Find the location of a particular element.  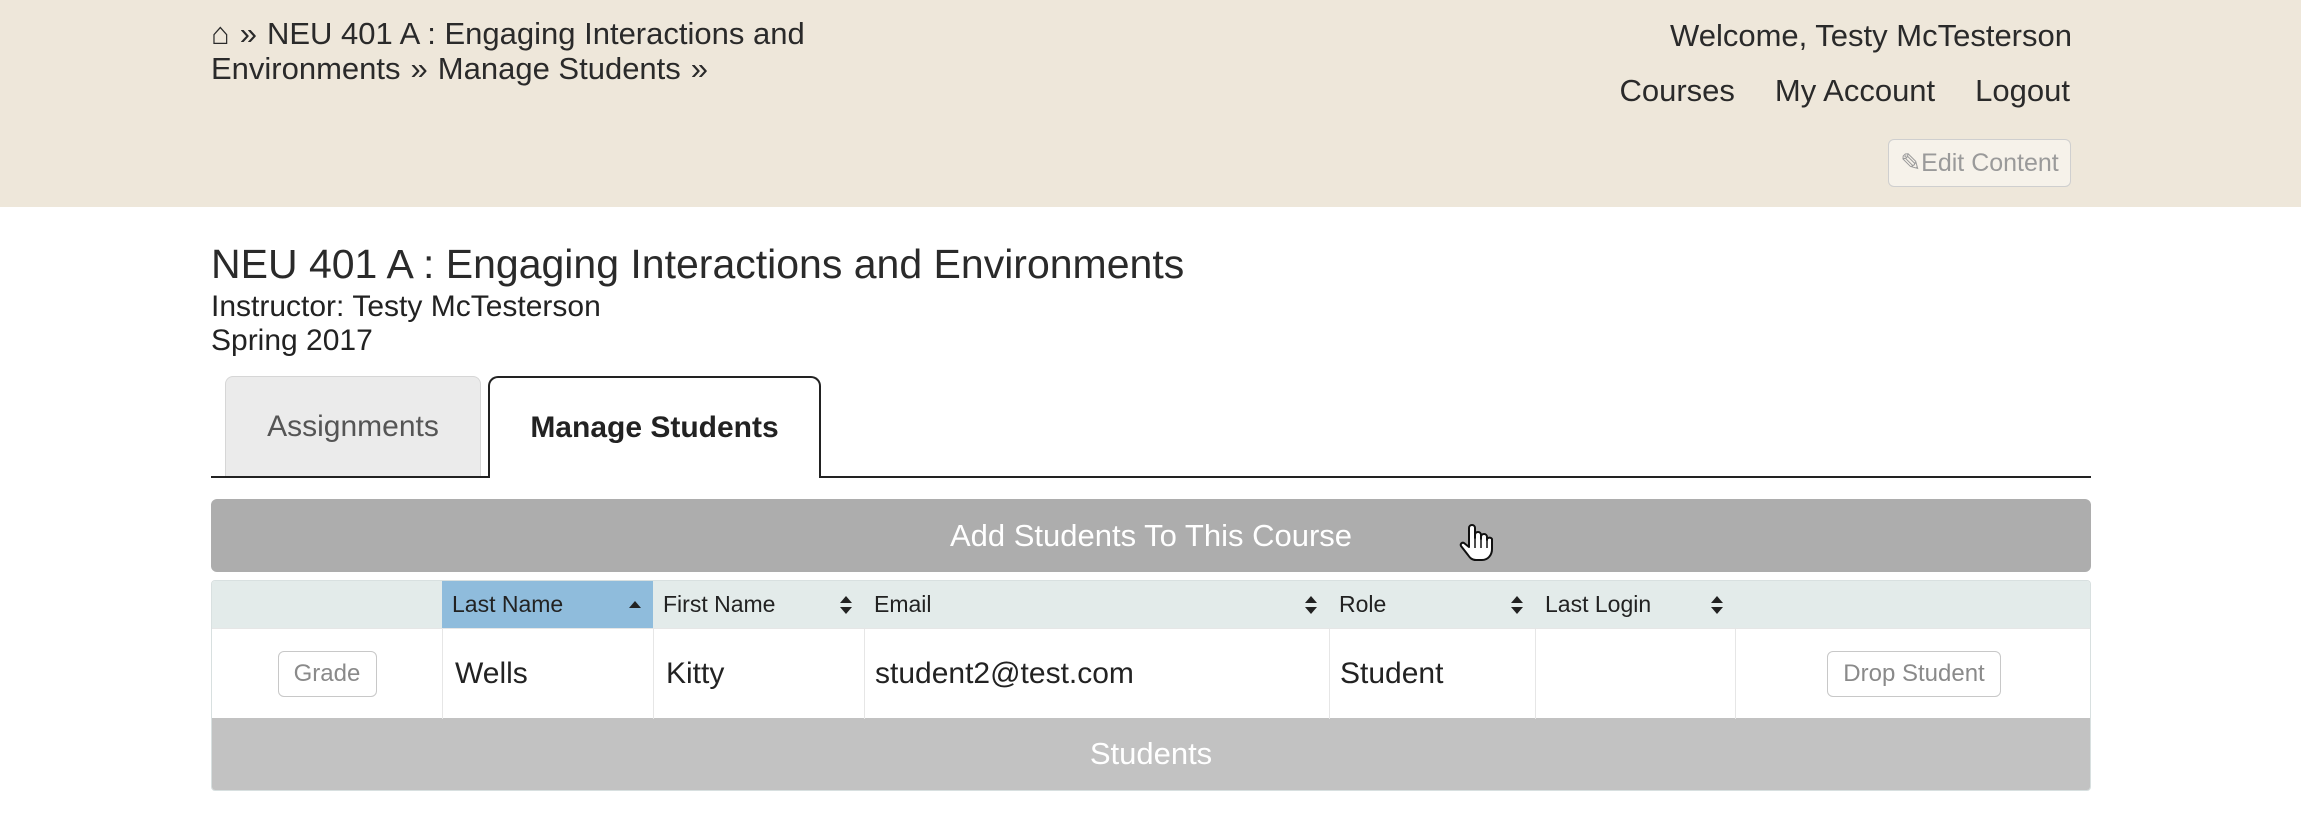

hand-cursor-icon is located at coordinates (1476, 542).